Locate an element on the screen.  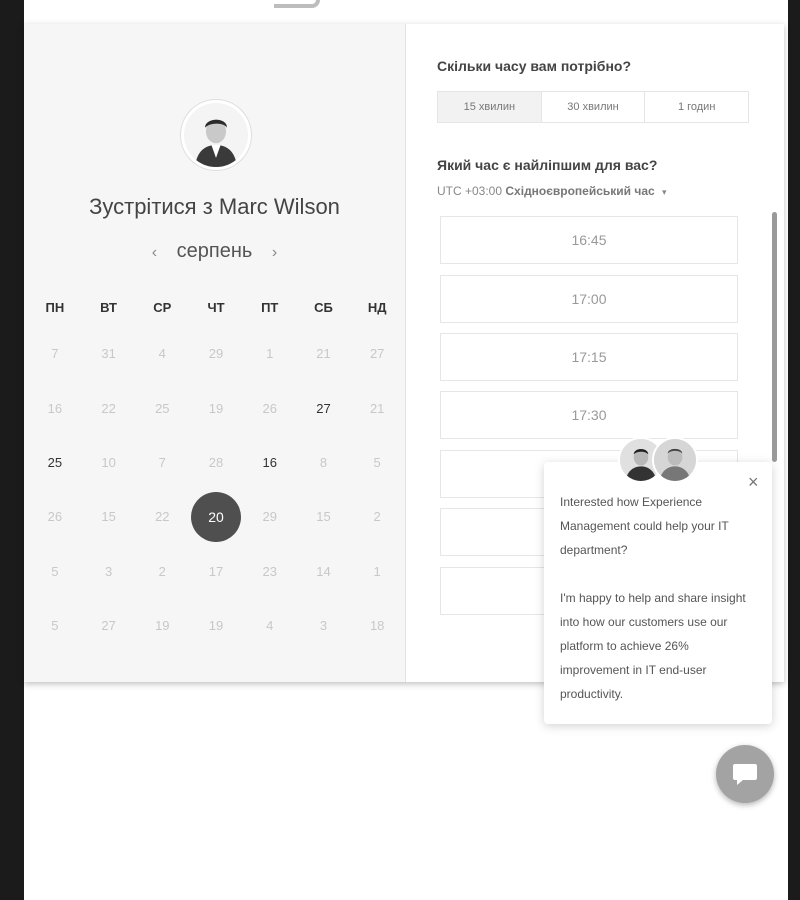
time-slot: 17:30 is located at coordinates (589, 415).